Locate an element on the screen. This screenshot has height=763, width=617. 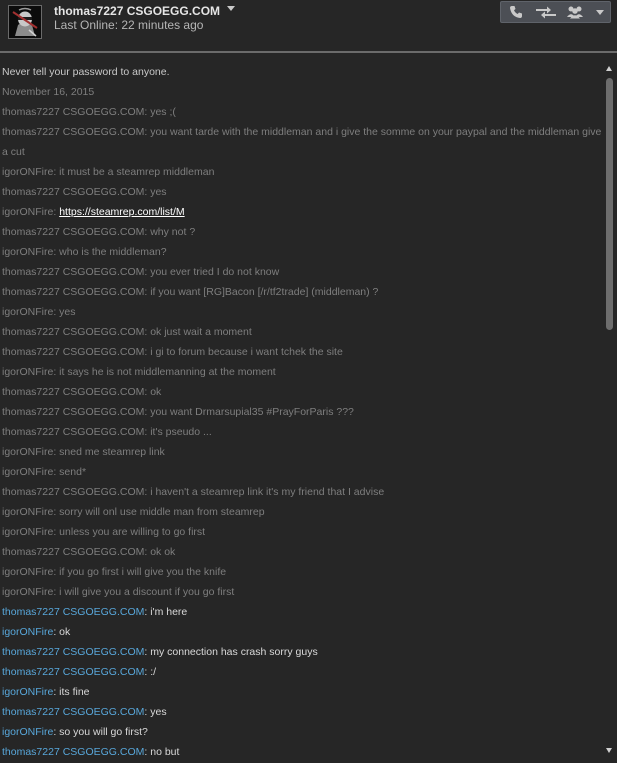
security-notice: Never tell your password to anyone. is located at coordinates (86, 72).